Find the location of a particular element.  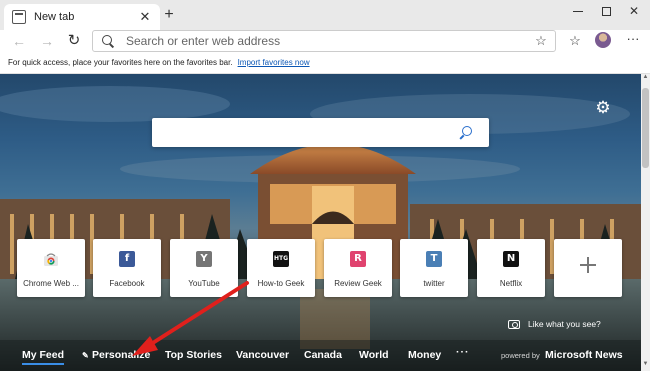

pencil-icon: ✎ is located at coordinates (85, 355).